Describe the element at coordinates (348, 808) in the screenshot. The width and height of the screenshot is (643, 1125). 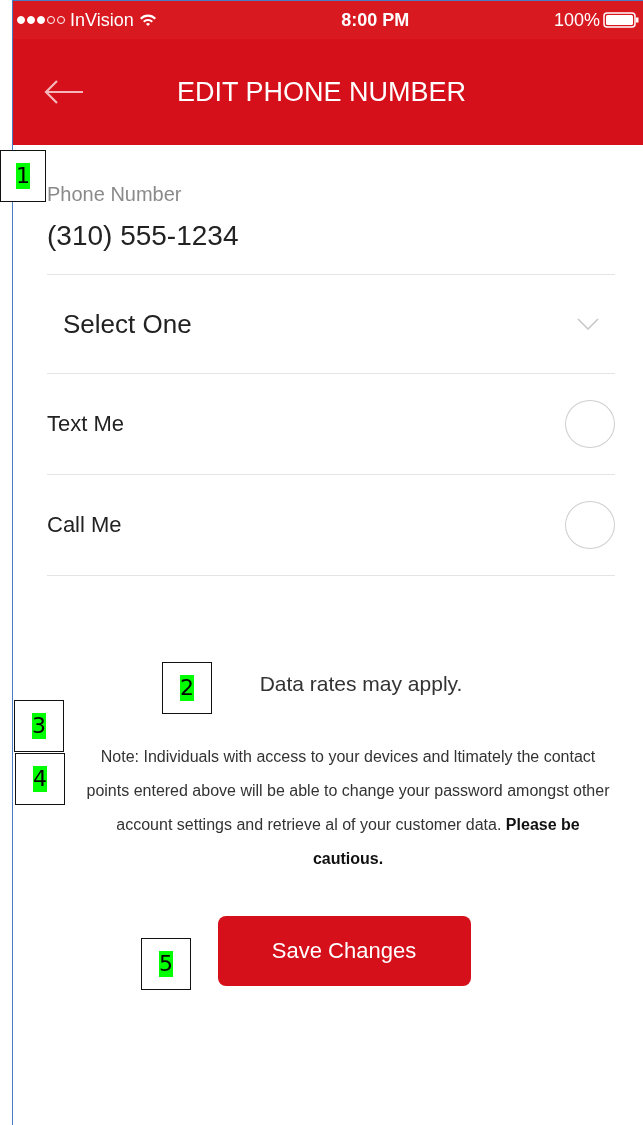
I see `note-text: Note: Individuals with access to your devices and ltimately the contact points entered above will be able to change your password amongst other account settings and retrieve al of your customer data. Please be cautious.` at that location.